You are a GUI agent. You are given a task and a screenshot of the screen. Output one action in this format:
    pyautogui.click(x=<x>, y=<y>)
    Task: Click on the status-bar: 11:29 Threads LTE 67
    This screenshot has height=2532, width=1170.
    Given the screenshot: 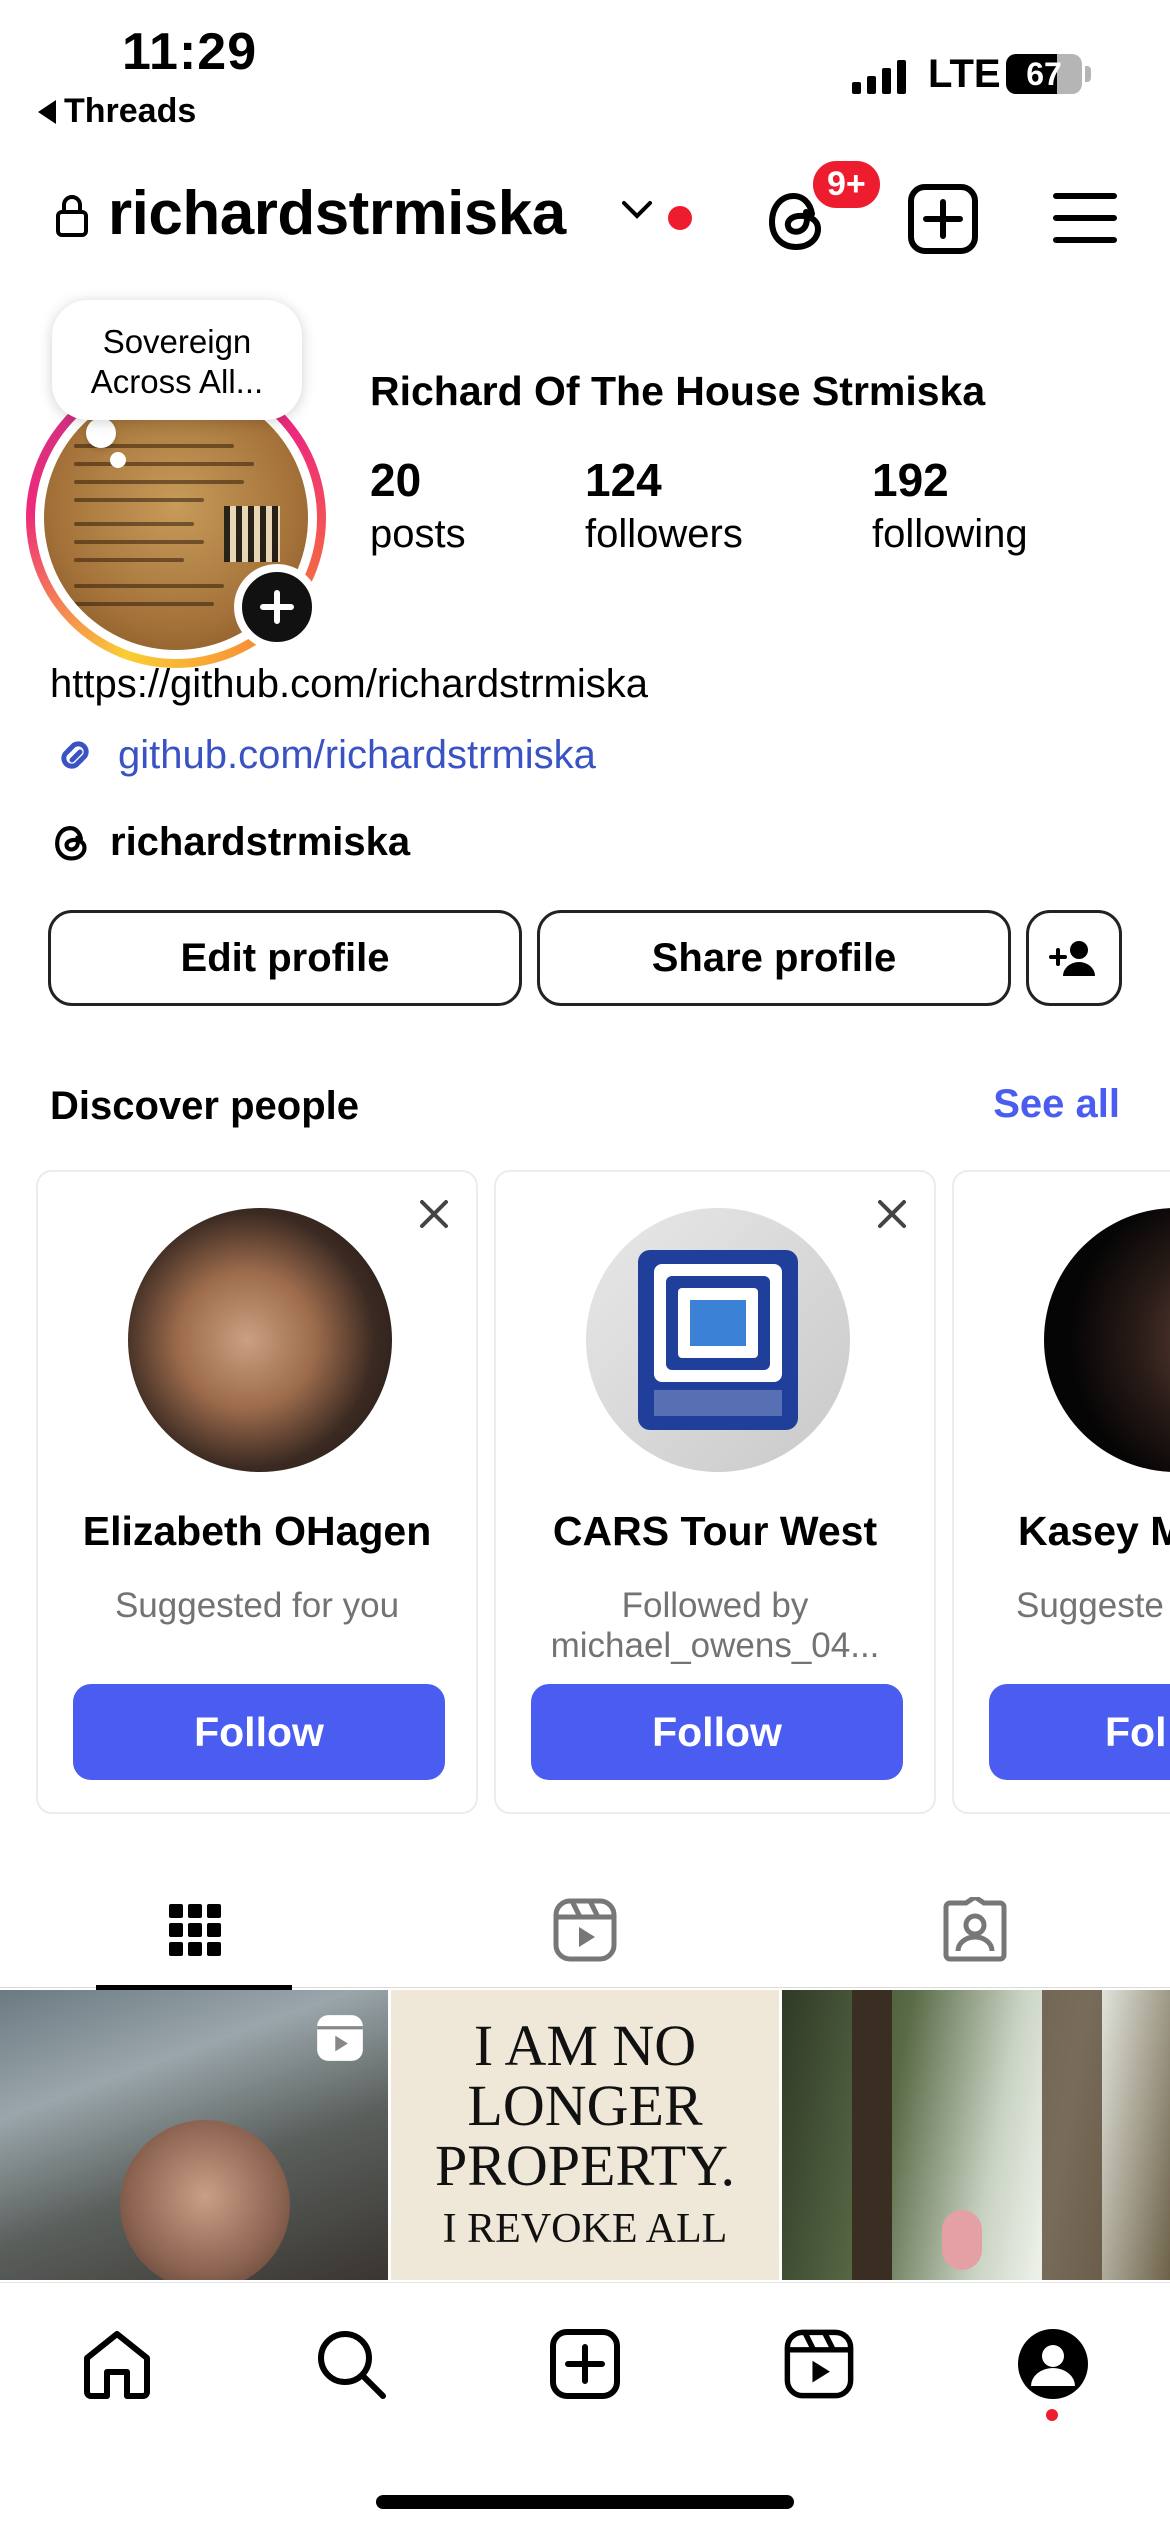 What is the action you would take?
    pyautogui.click(x=585, y=70)
    